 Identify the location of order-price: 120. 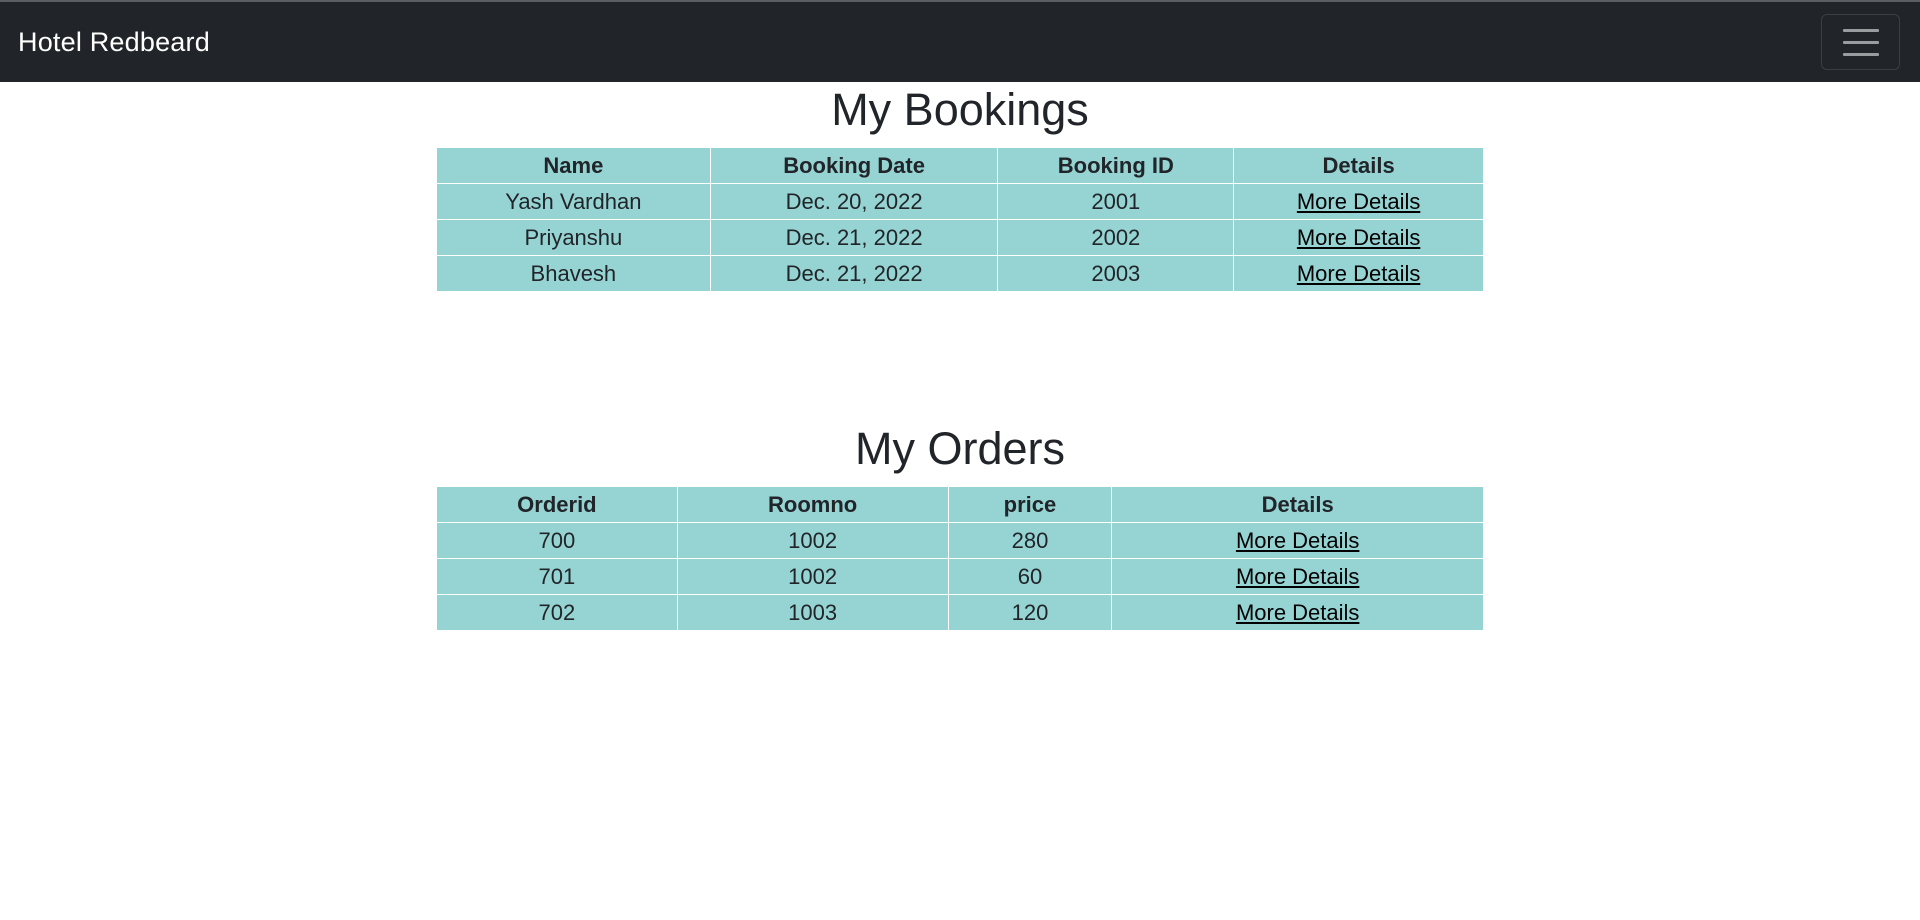
(1030, 612).